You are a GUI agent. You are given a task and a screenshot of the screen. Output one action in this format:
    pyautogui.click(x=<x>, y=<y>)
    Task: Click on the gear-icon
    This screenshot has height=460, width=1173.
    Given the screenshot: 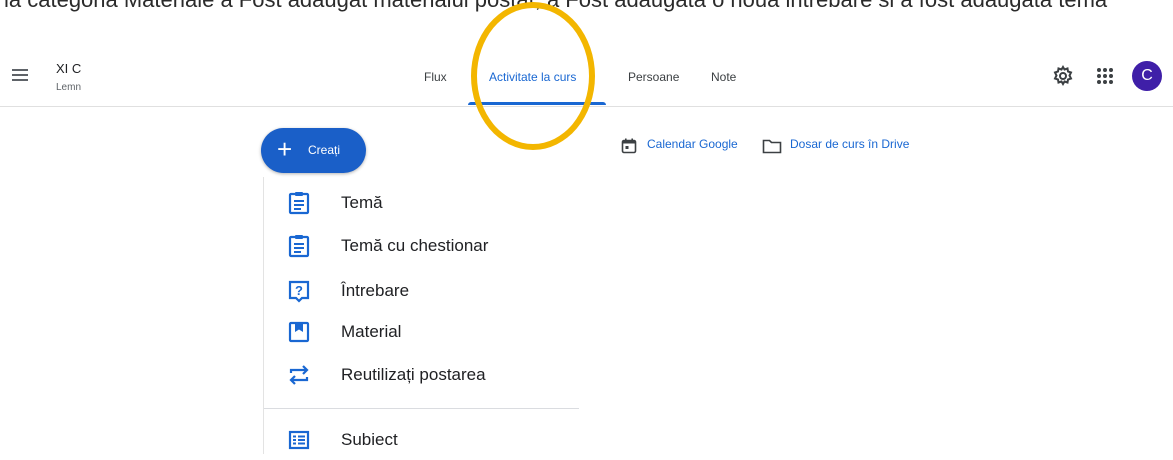 What is the action you would take?
    pyautogui.click(x=1063, y=76)
    